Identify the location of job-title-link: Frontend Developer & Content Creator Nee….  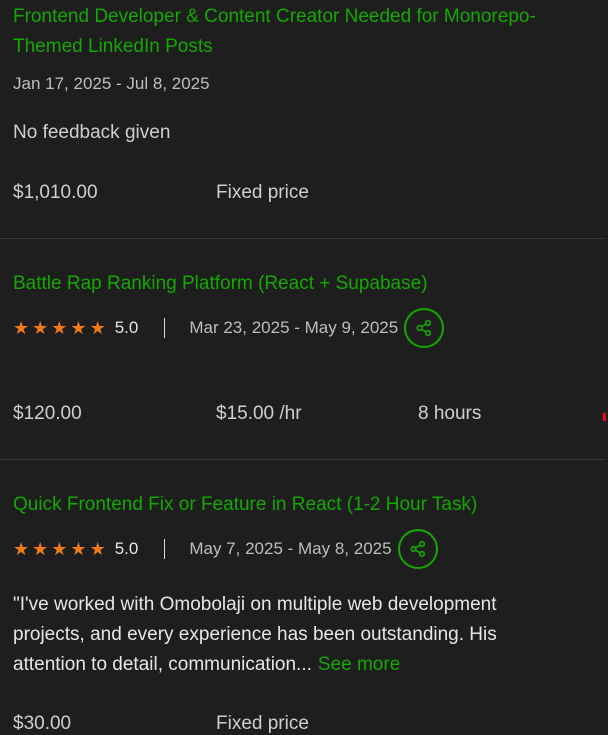
(303, 32).